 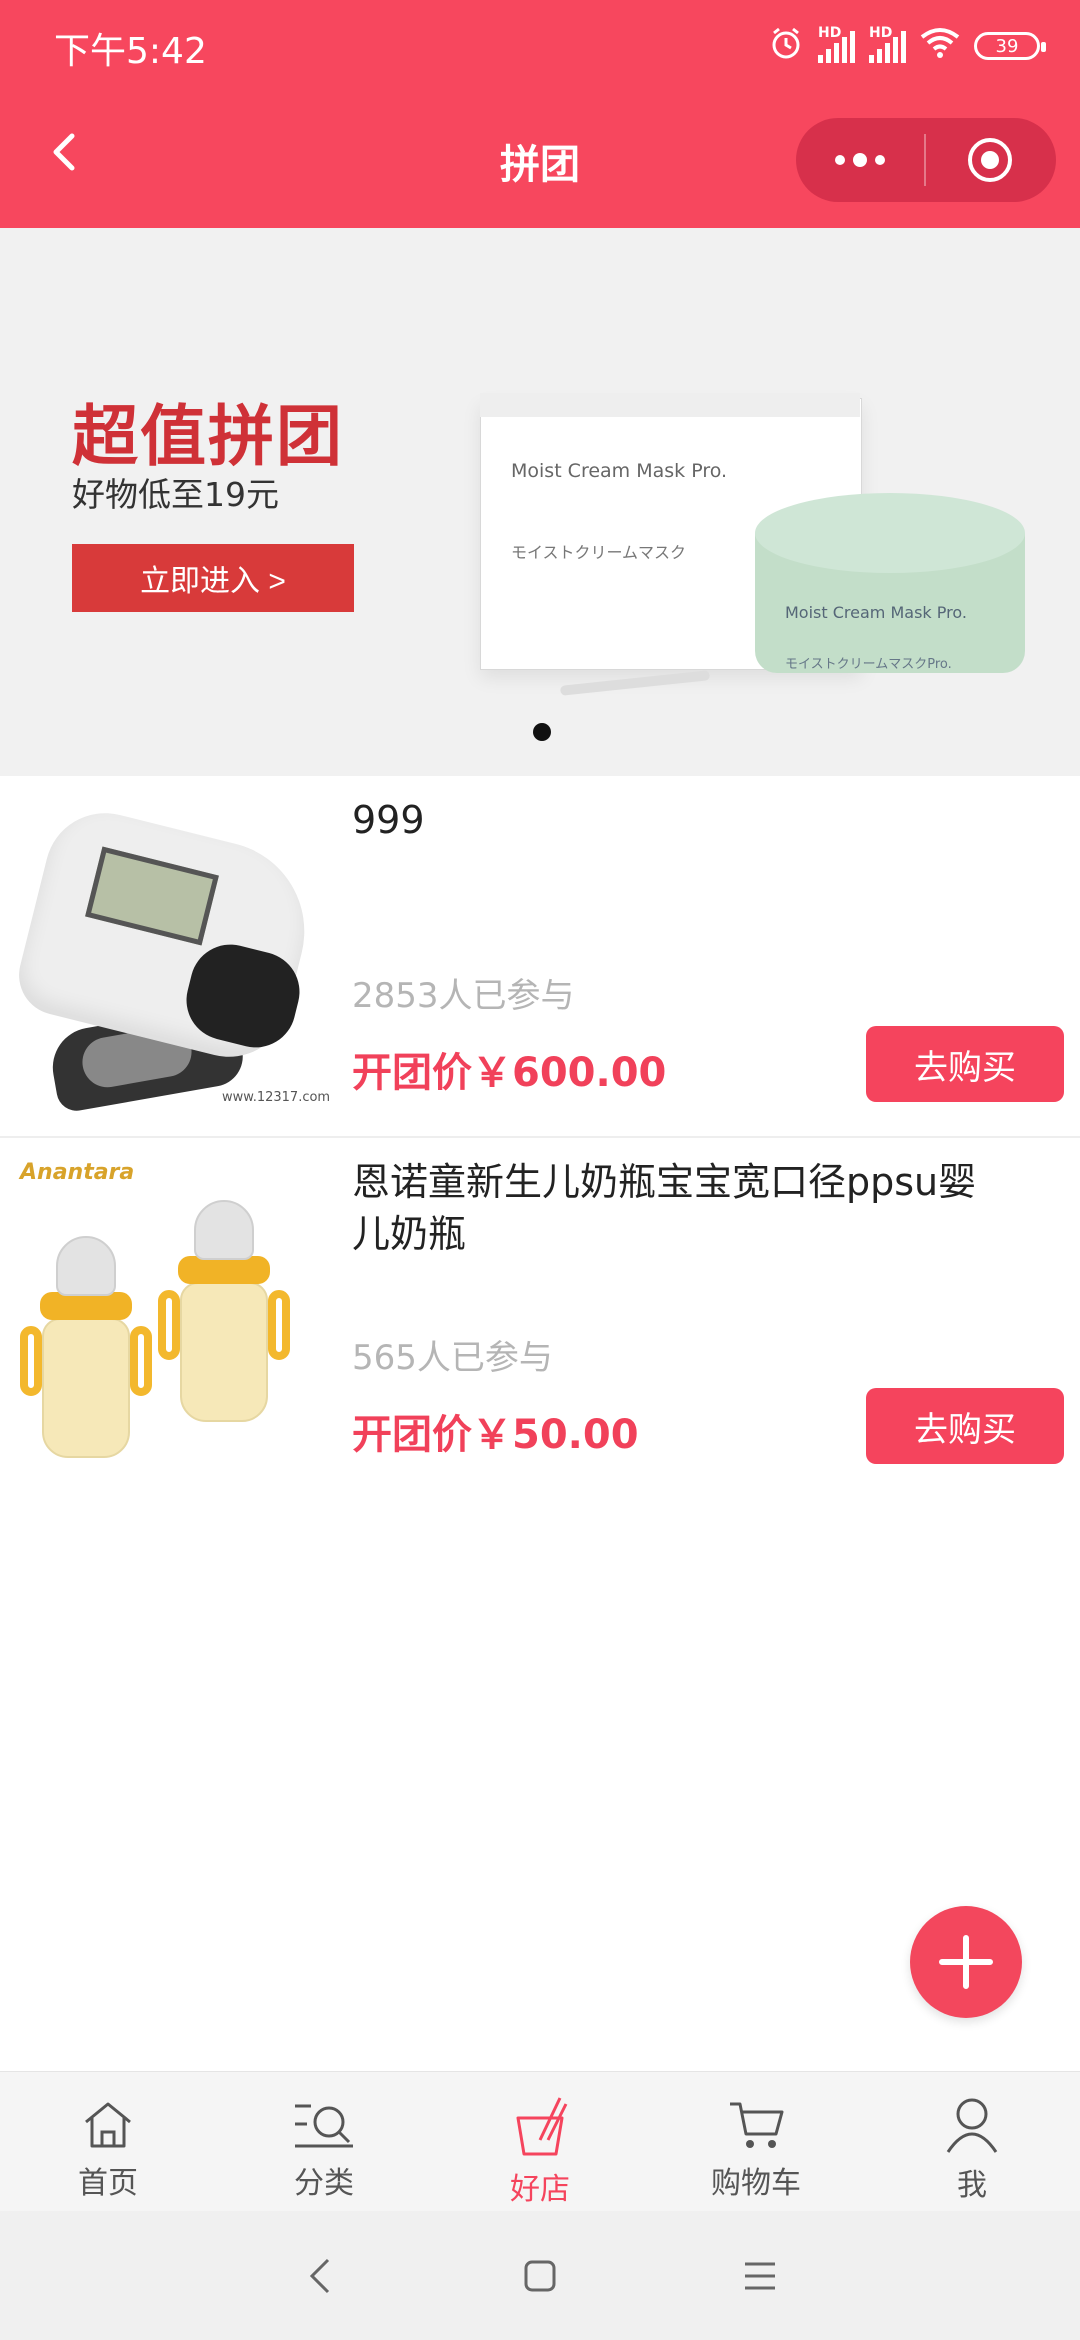 I want to click on group-price: 开团价￥50.00, so click(x=495, y=1435).